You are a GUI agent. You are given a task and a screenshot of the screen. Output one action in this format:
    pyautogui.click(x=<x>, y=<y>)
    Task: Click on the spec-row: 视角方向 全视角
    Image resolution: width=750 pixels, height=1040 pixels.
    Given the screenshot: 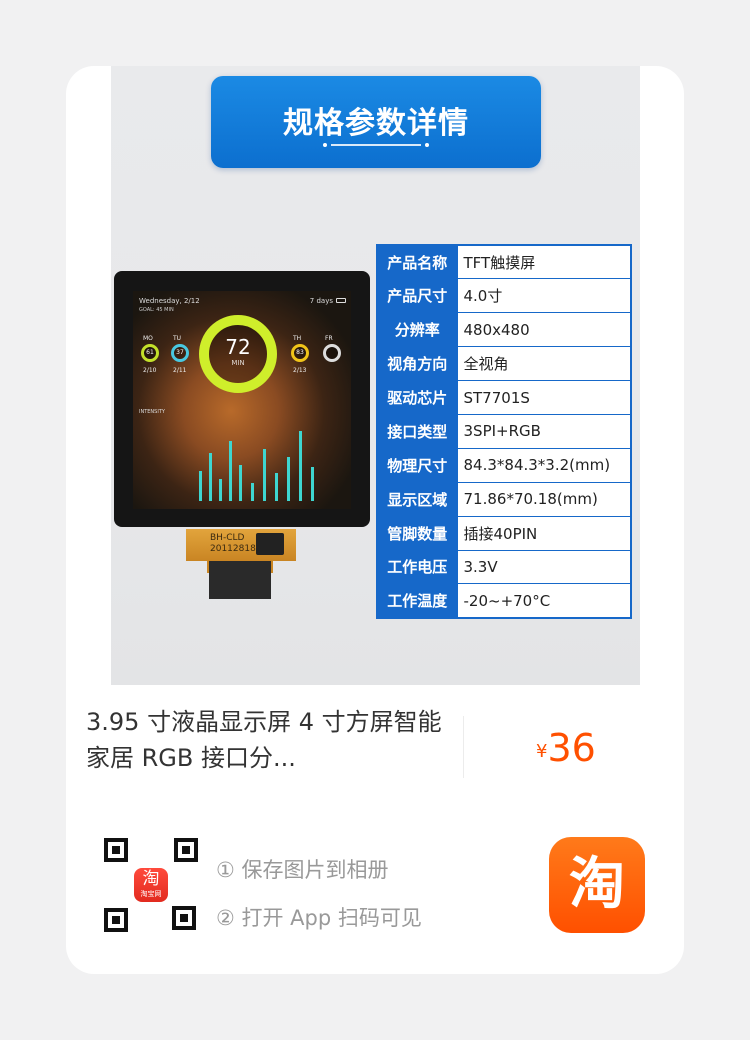 What is the action you would take?
    pyautogui.click(x=504, y=364)
    